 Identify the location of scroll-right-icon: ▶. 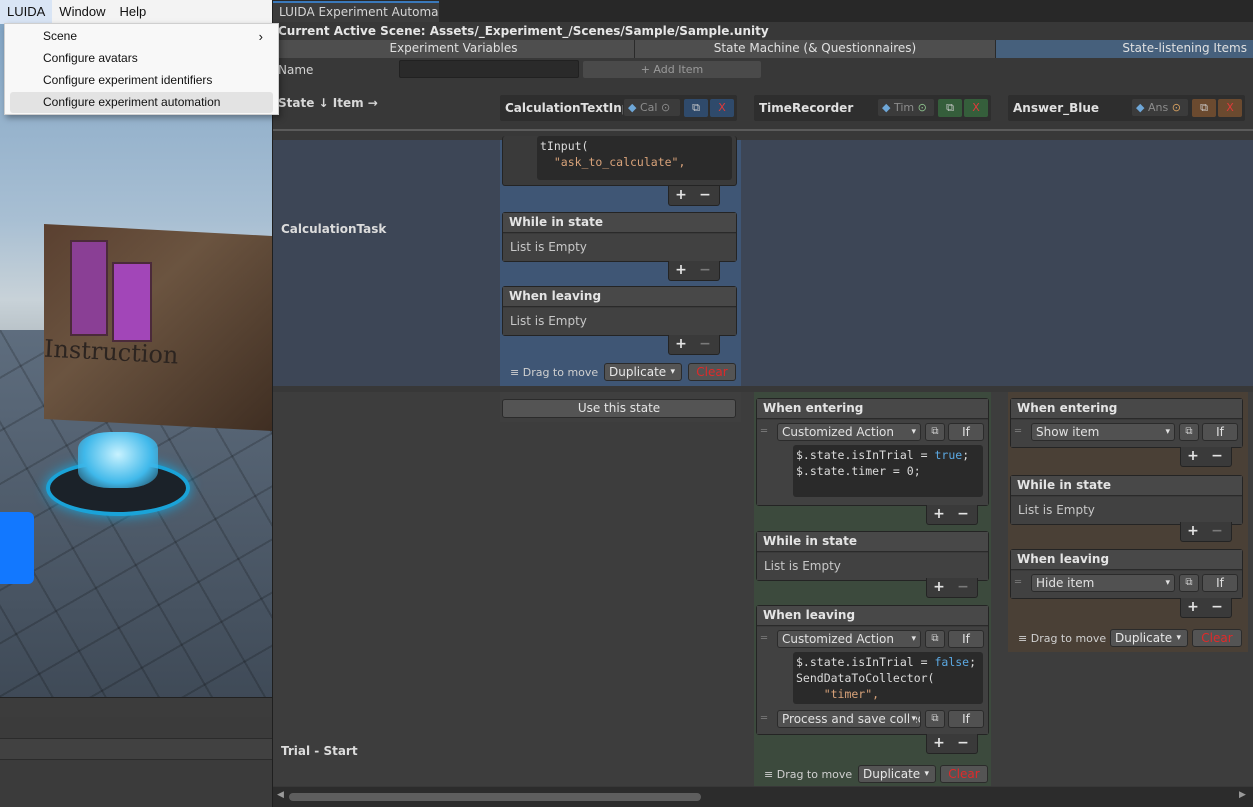
(1242, 795).